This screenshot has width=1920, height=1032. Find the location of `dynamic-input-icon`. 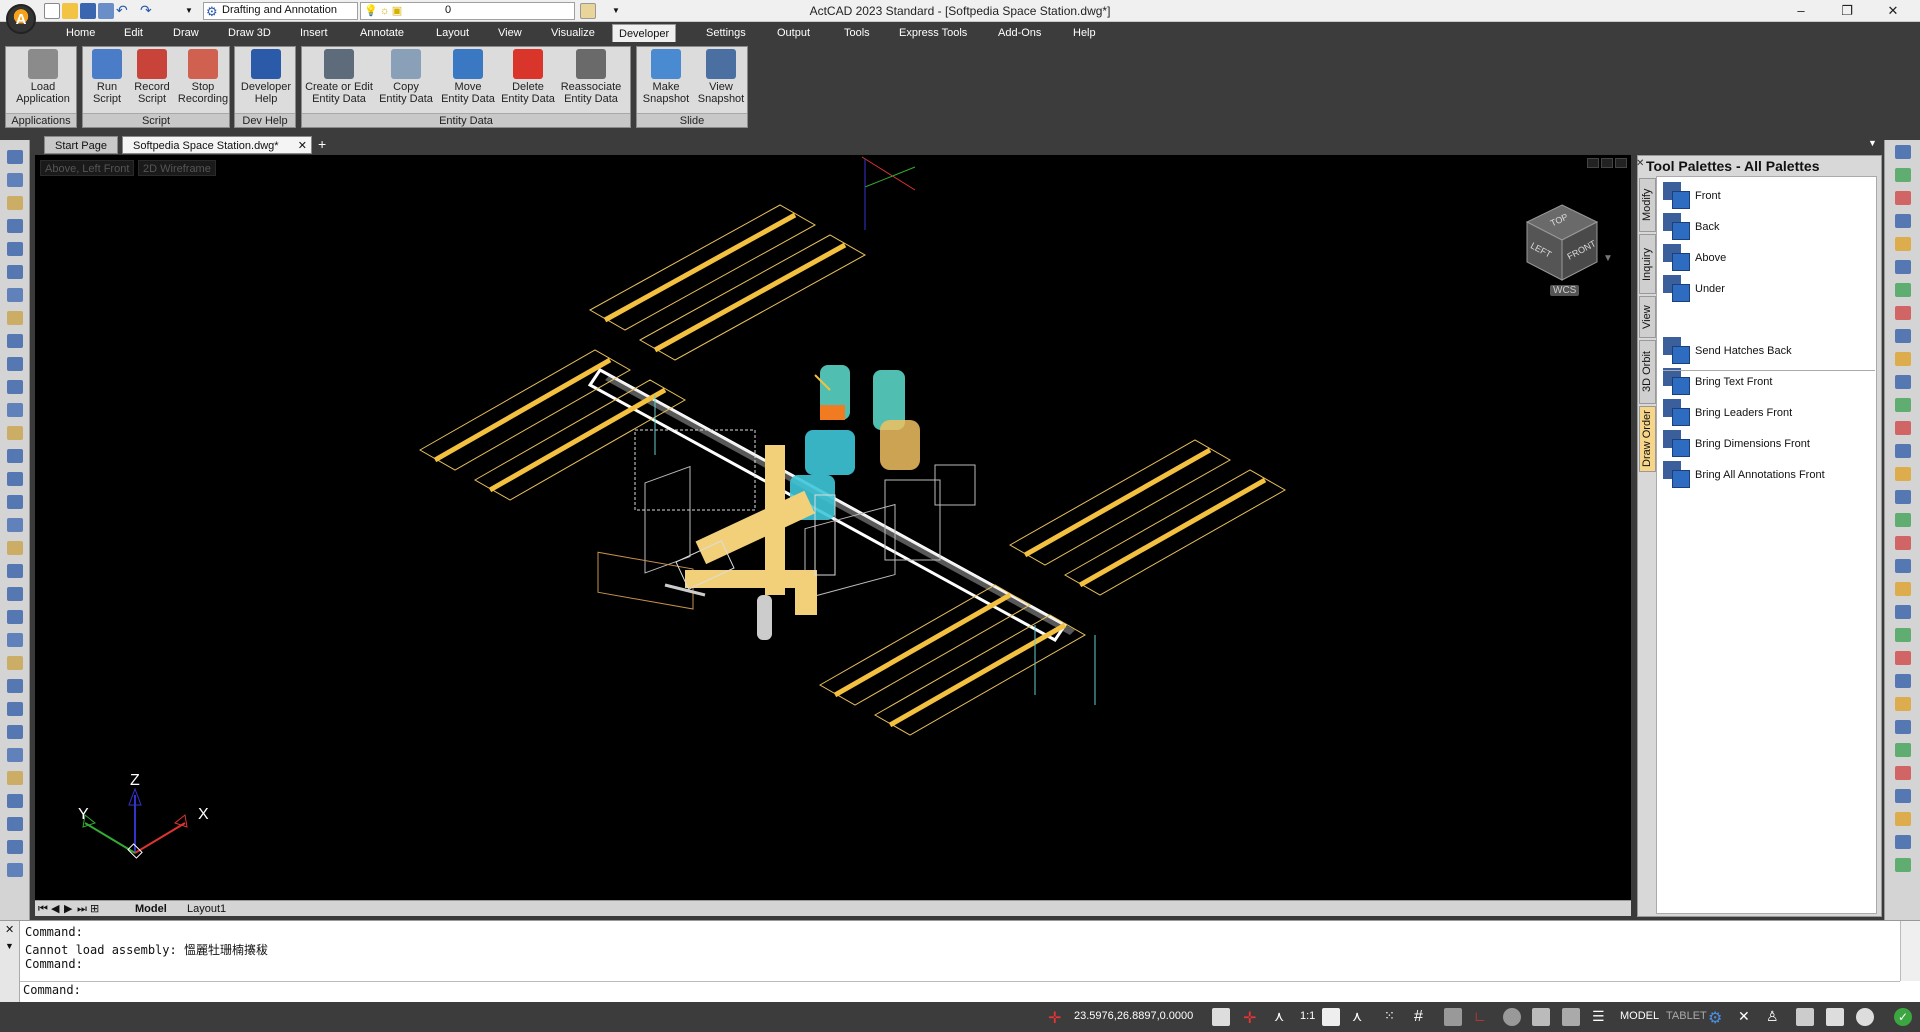

dynamic-input-icon is located at coordinates (1512, 1017).